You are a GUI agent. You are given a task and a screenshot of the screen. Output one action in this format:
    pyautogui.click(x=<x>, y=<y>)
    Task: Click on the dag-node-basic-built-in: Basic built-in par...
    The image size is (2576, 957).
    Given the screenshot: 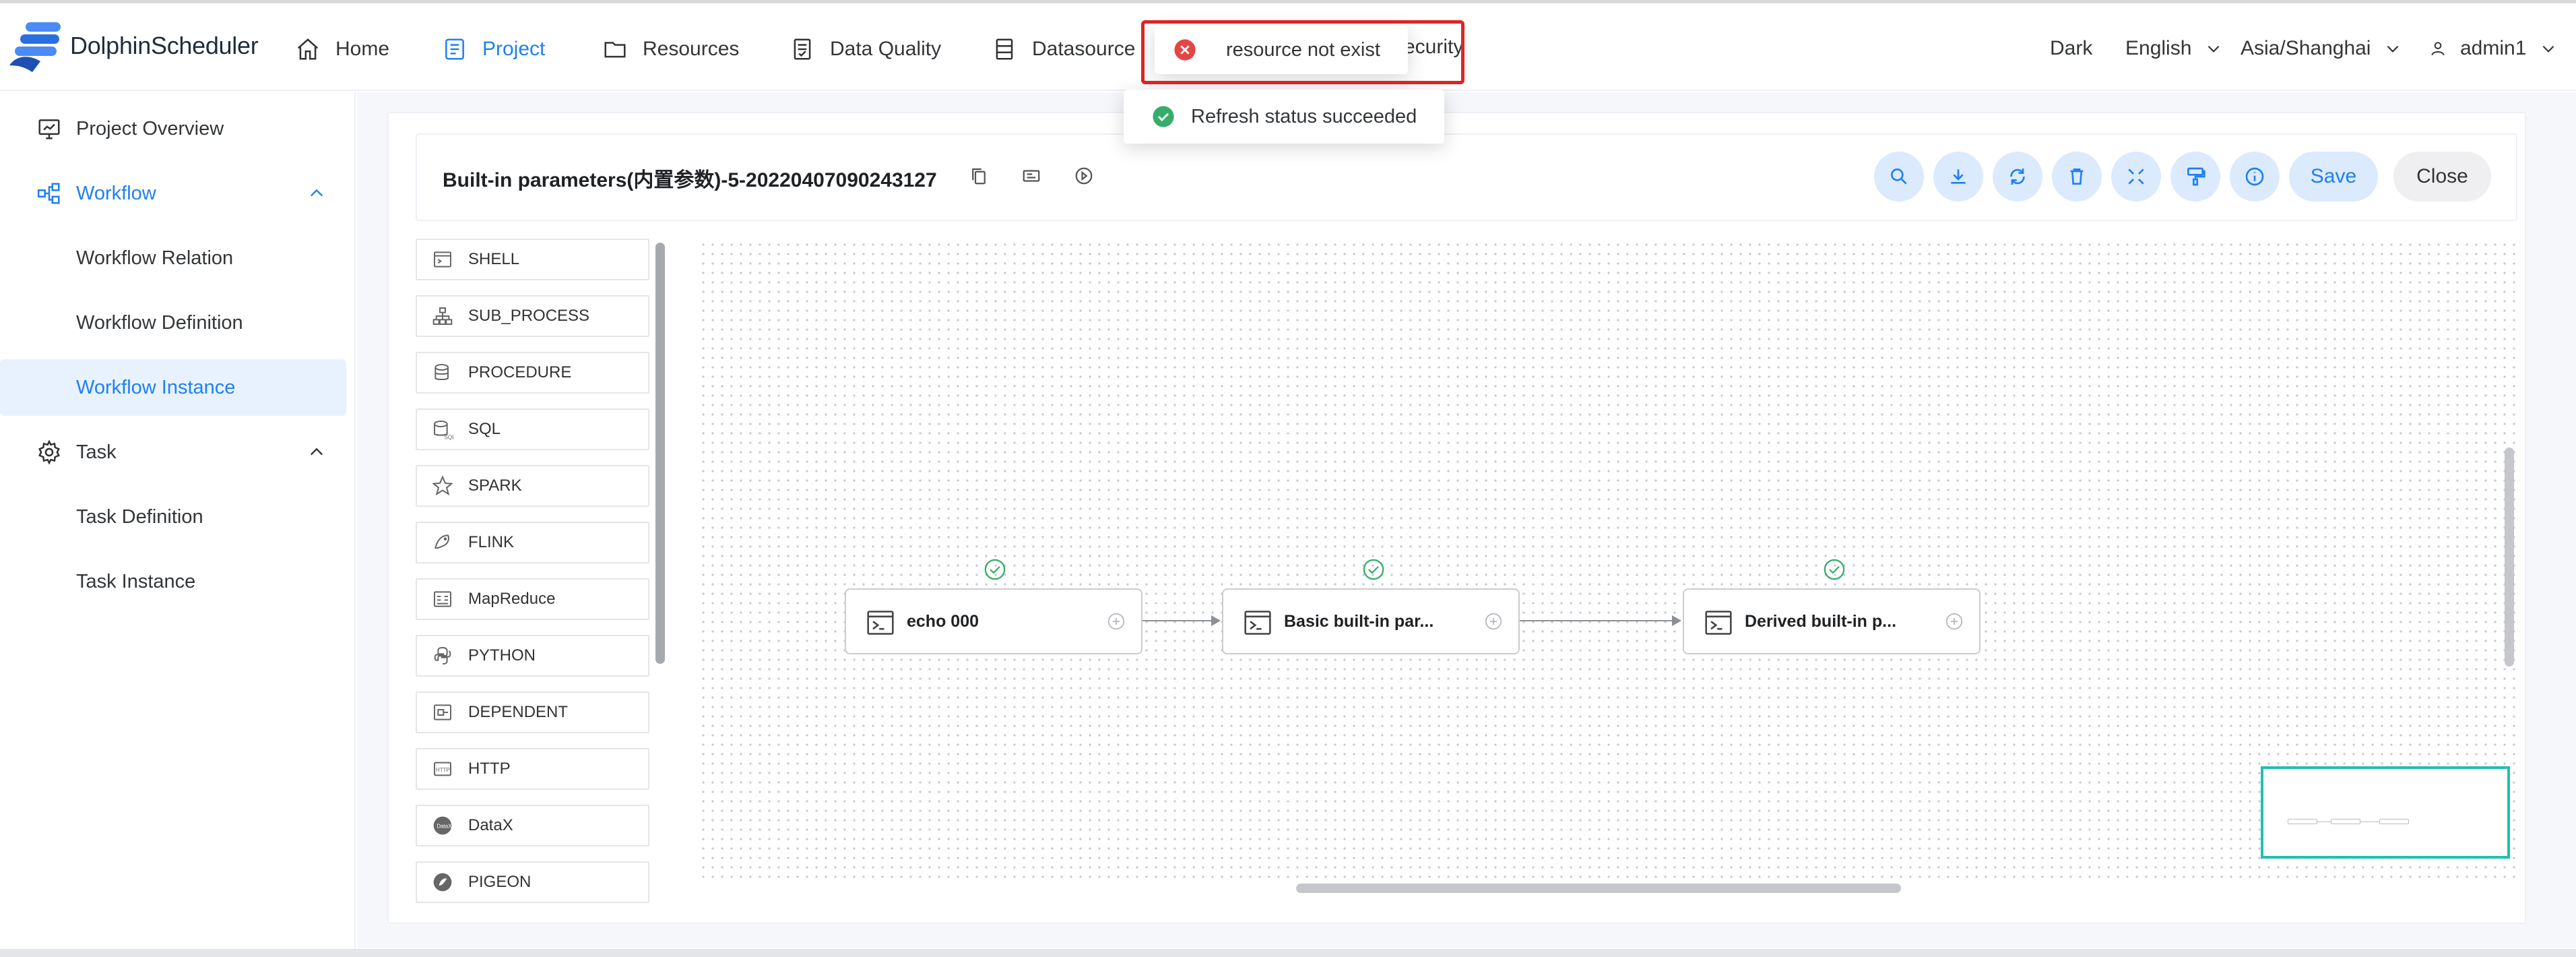 What is the action you would take?
    pyautogui.click(x=1371, y=621)
    